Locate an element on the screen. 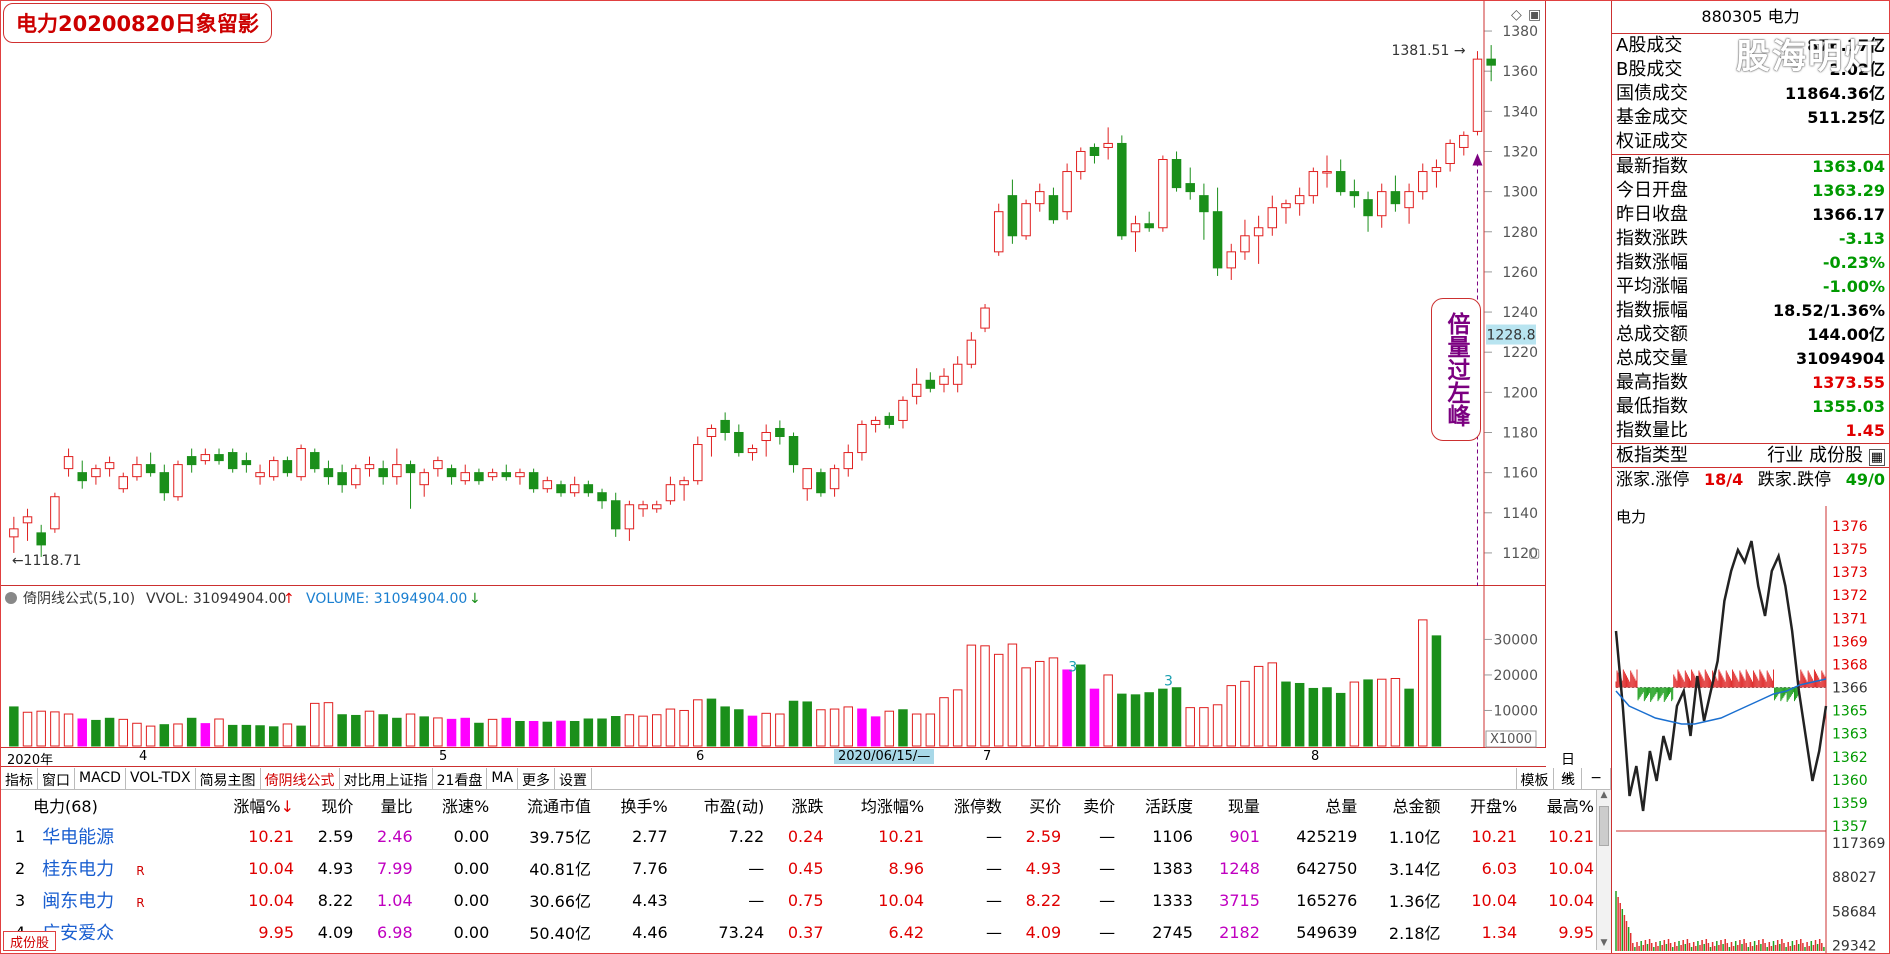  timeline-axis: 2020年 4 5 6 2020/06/15/— 7 8 日线 is located at coordinates (788, 768).